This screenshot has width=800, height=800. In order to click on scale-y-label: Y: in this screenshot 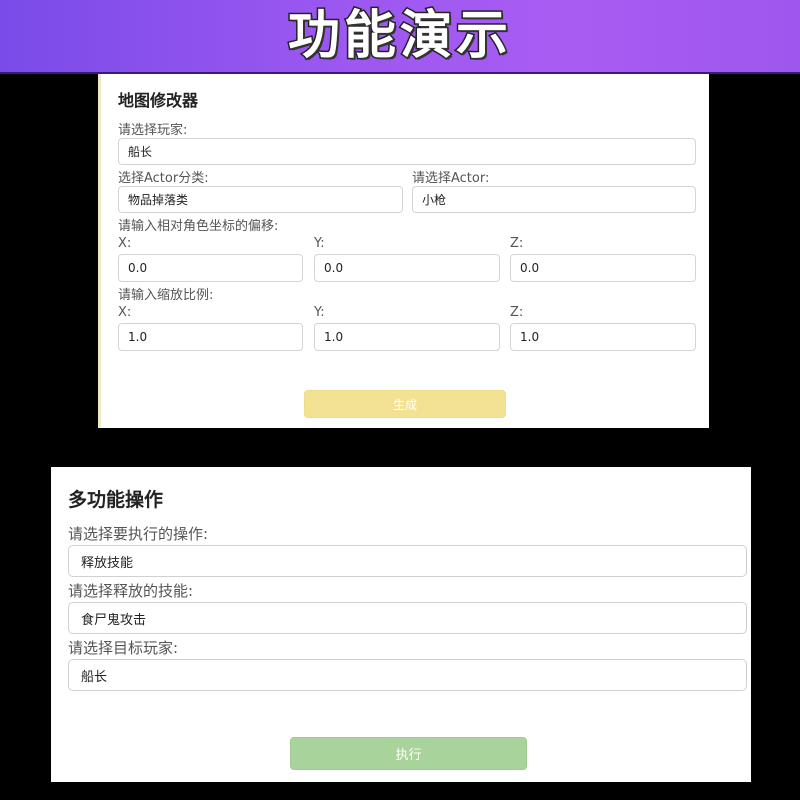, I will do `click(319, 312)`.